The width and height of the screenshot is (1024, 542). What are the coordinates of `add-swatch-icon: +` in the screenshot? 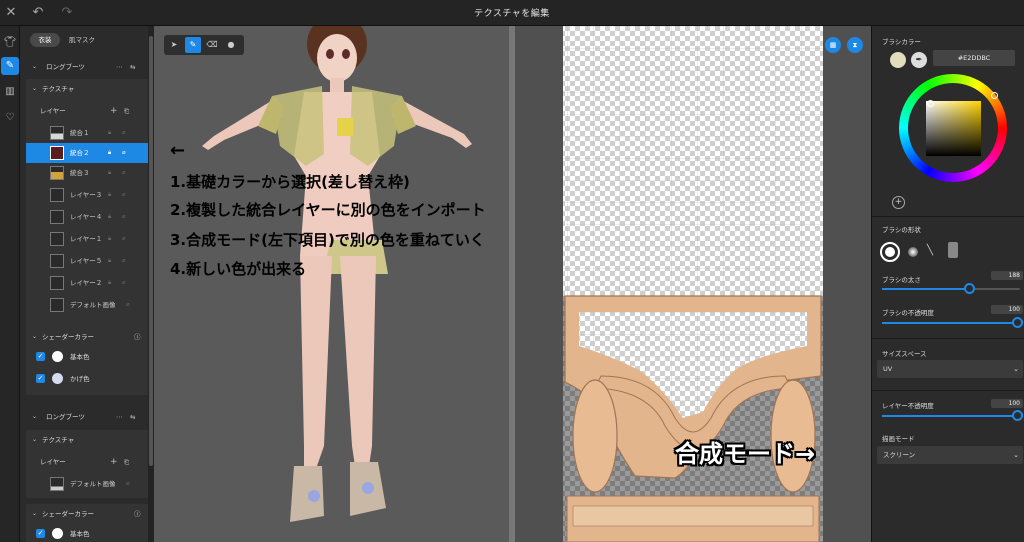 It's located at (898, 202).